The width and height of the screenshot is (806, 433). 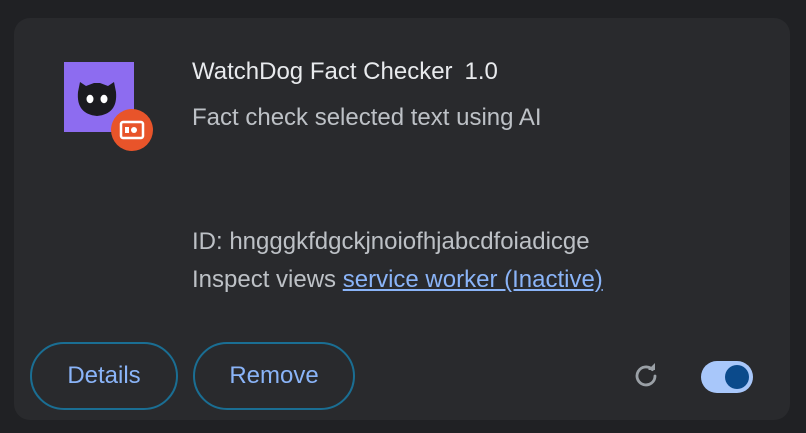 What do you see at coordinates (737, 377) in the screenshot?
I see `toggle-knob` at bounding box center [737, 377].